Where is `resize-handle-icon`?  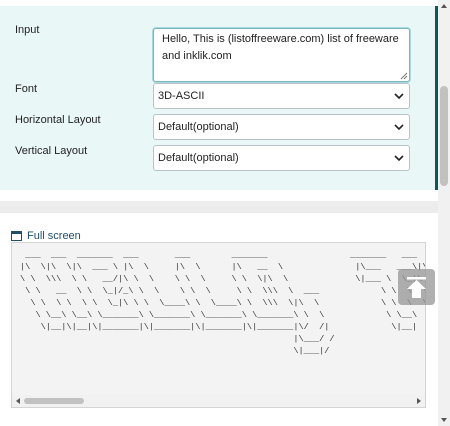 resize-handle-icon is located at coordinates (404, 76).